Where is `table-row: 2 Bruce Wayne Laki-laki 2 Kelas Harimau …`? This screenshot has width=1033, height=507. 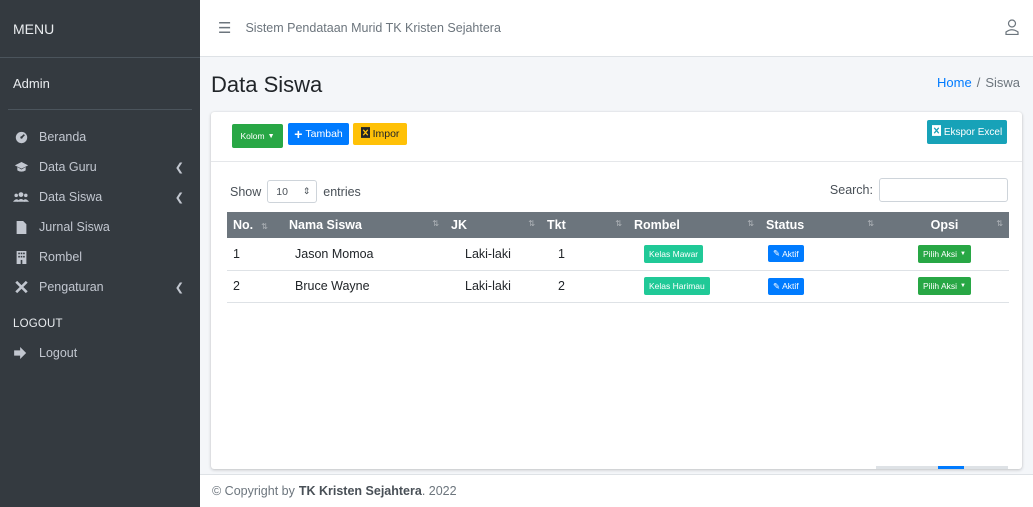 table-row: 2 Bruce Wayne Laki-laki 2 Kelas Harimau … is located at coordinates (618, 286).